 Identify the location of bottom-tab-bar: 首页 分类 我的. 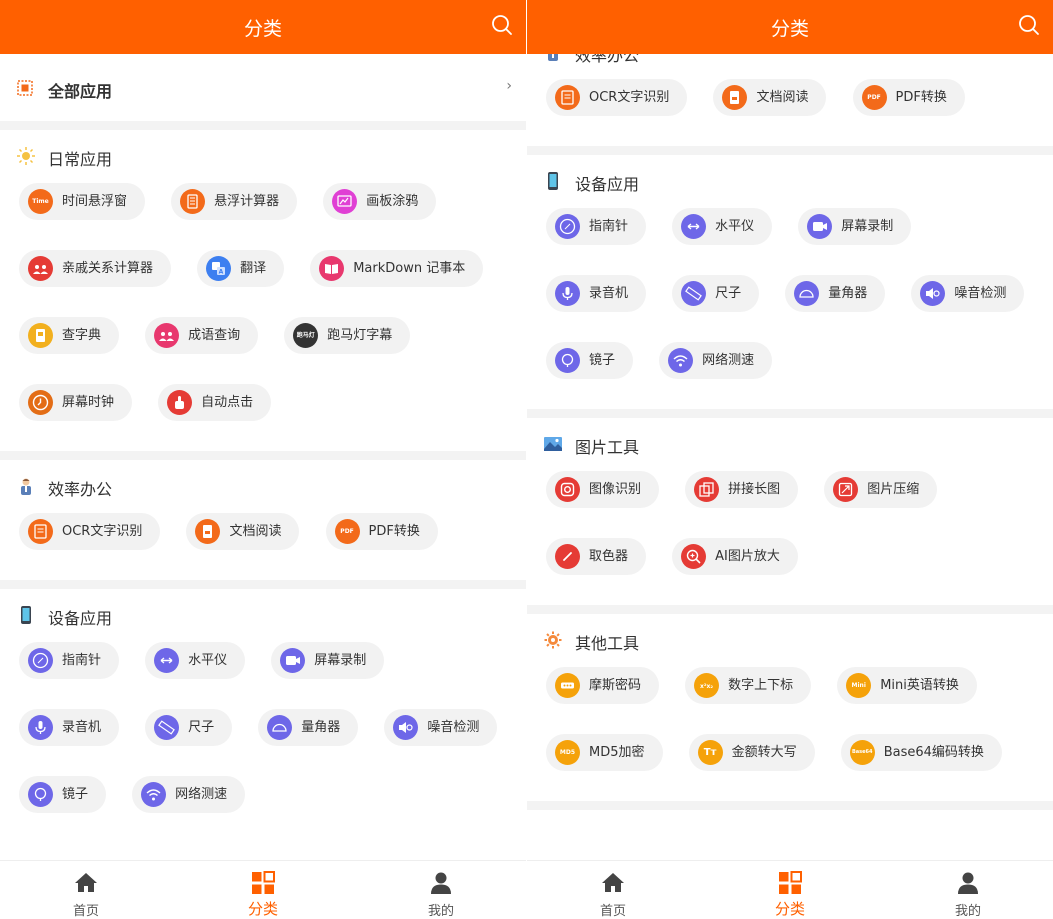
(790, 889).